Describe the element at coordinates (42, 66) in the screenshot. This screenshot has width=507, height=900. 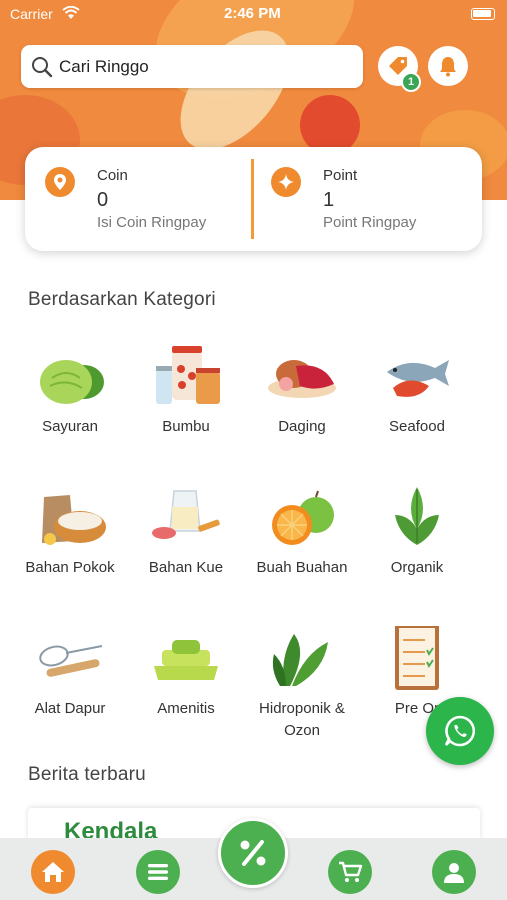
I see `search-icon` at that location.